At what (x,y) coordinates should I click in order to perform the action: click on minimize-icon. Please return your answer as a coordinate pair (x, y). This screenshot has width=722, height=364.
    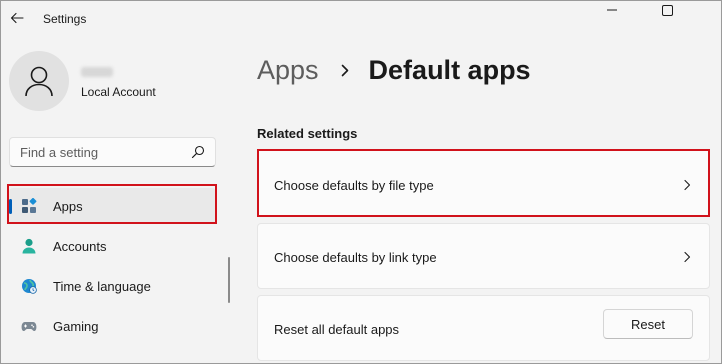
    Looking at the image, I should click on (612, 10).